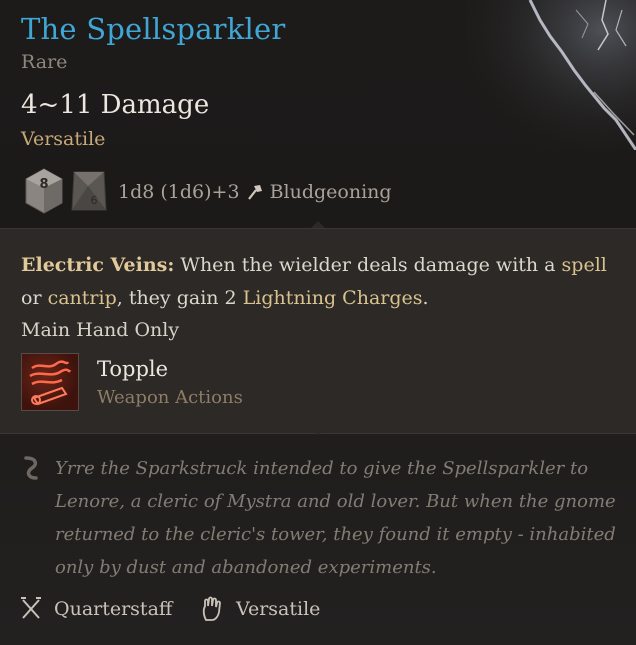 This screenshot has width=636, height=645. I want to click on main-hand-restriction: Main Hand Only, so click(100, 330).